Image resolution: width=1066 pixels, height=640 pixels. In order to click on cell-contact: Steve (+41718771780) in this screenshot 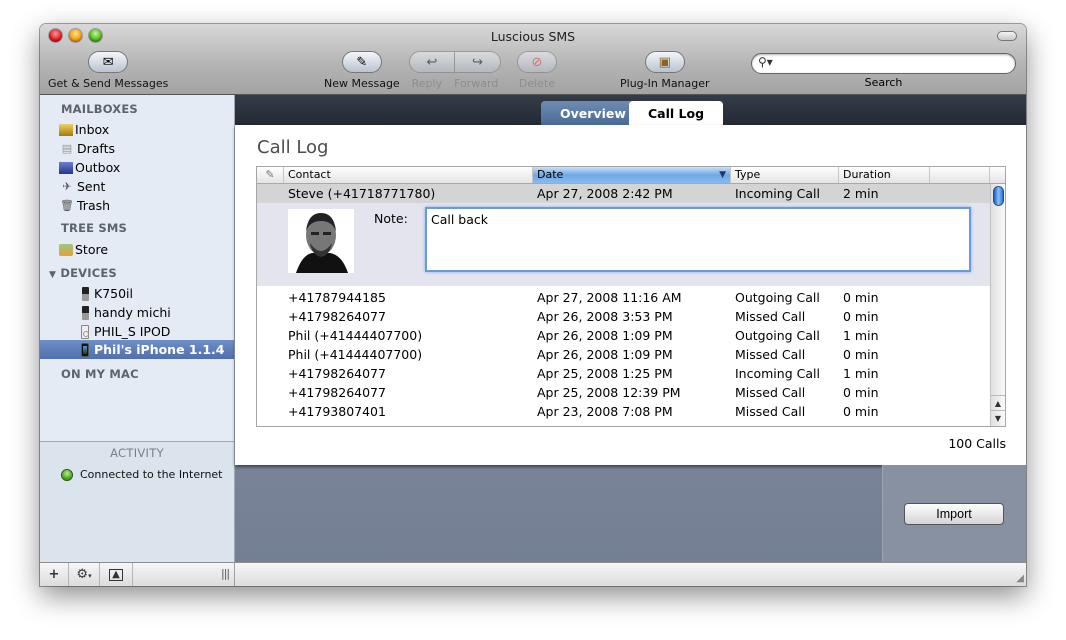, I will do `click(362, 193)`.